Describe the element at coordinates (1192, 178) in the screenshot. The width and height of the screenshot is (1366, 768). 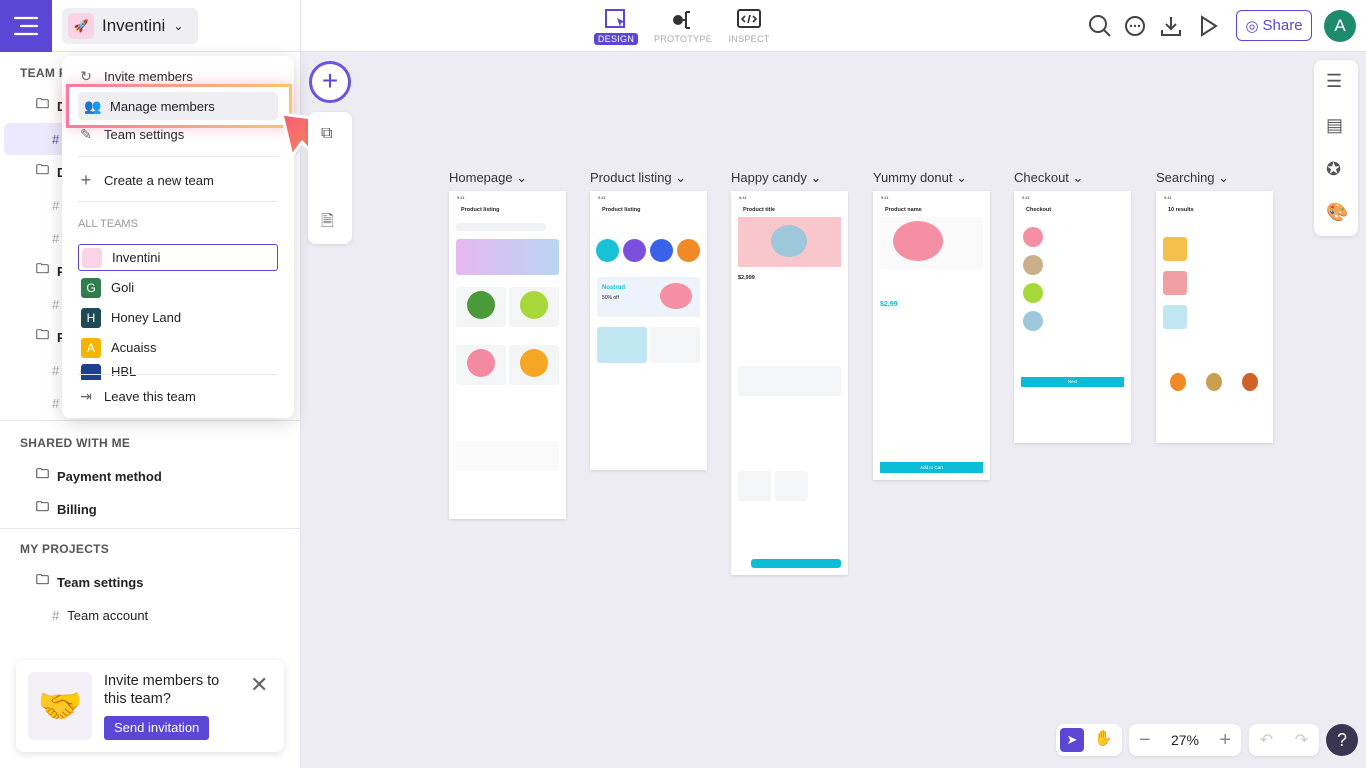
I see `artboard-label: Searching ⌄` at that location.